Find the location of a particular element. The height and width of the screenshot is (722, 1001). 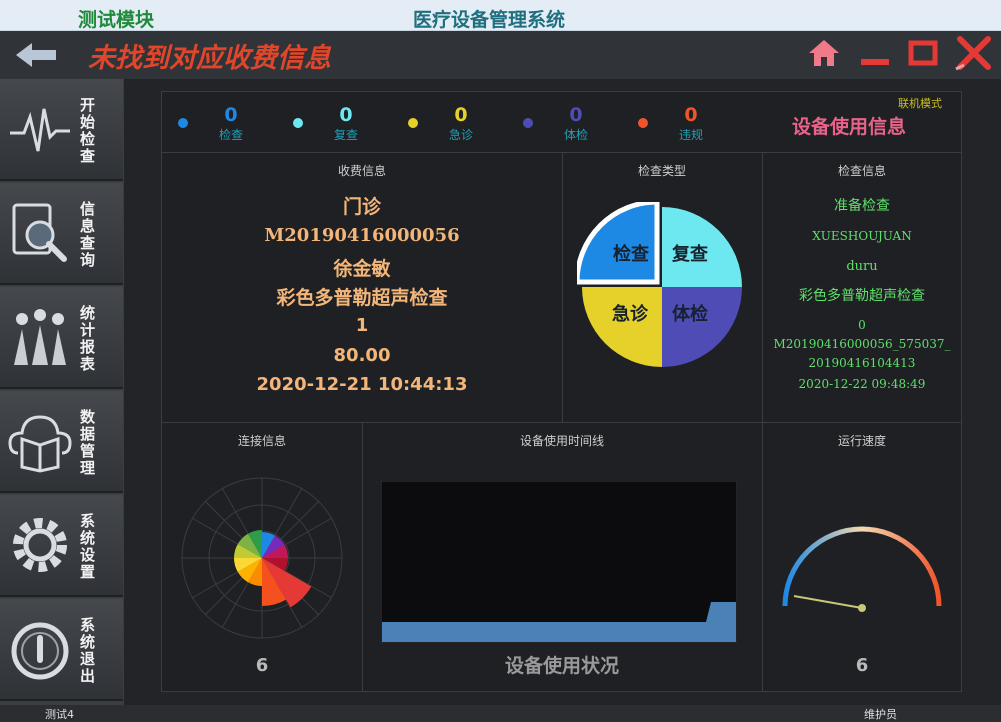

title-bar: 测试模块 医疗设备管理系统 is located at coordinates (500, 15).